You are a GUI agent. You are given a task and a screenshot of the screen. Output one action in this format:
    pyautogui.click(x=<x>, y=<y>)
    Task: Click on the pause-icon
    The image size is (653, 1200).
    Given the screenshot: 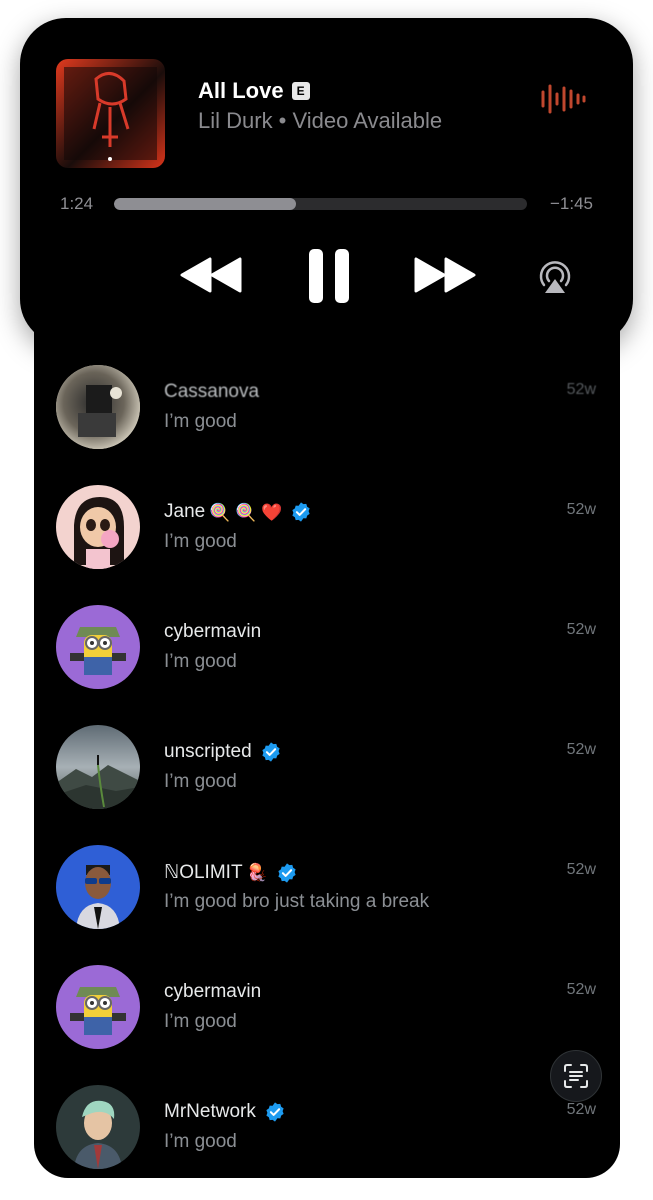 What is the action you would take?
    pyautogui.click(x=329, y=276)
    